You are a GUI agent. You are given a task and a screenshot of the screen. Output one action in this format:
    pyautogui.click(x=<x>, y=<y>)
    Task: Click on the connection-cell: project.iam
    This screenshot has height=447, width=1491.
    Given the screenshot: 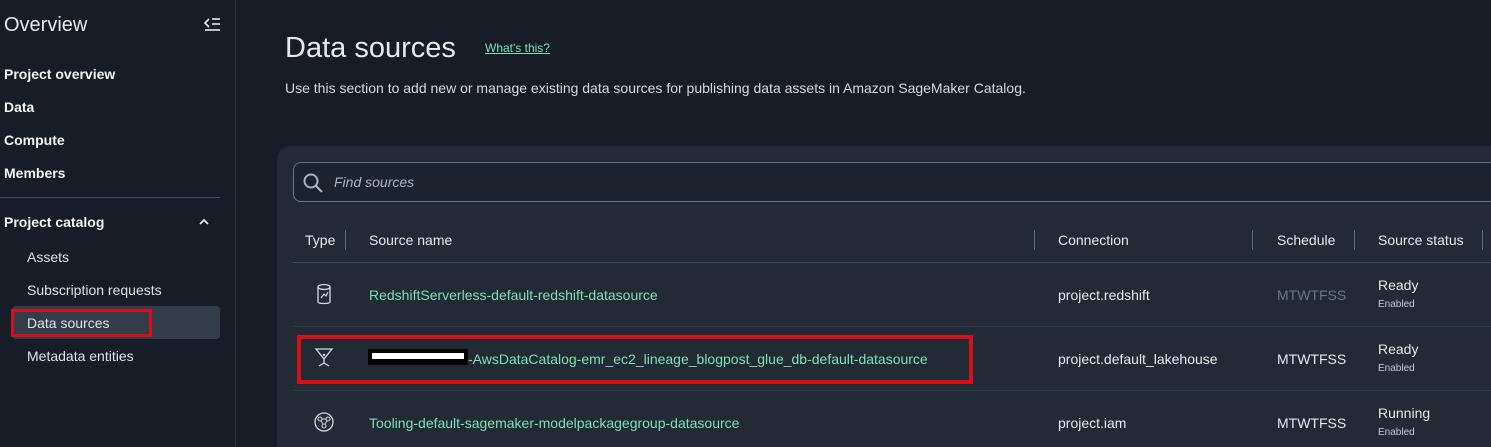 What is the action you would take?
    pyautogui.click(x=1092, y=423)
    